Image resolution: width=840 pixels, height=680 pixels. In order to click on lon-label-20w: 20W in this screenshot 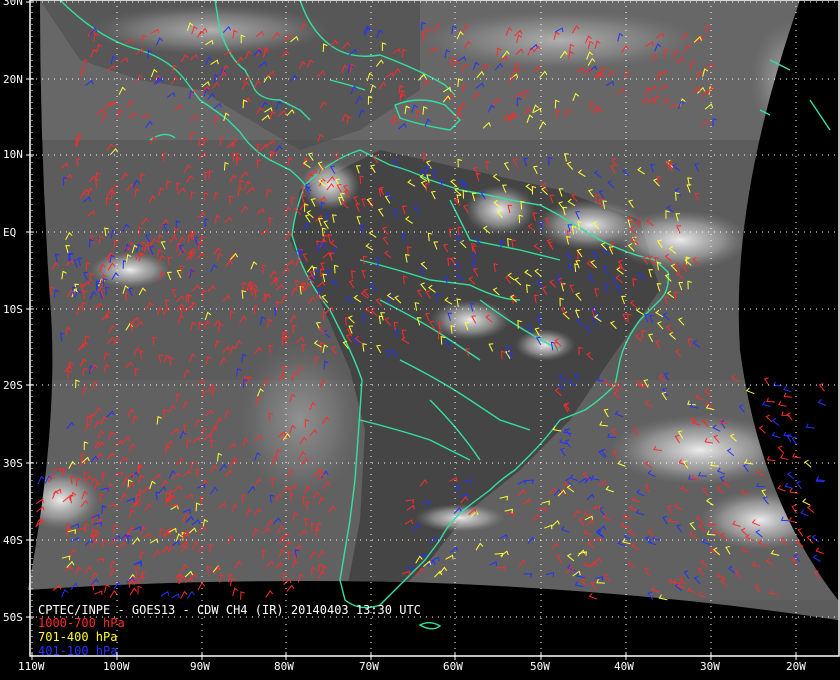, I will do `click(796, 666)`.